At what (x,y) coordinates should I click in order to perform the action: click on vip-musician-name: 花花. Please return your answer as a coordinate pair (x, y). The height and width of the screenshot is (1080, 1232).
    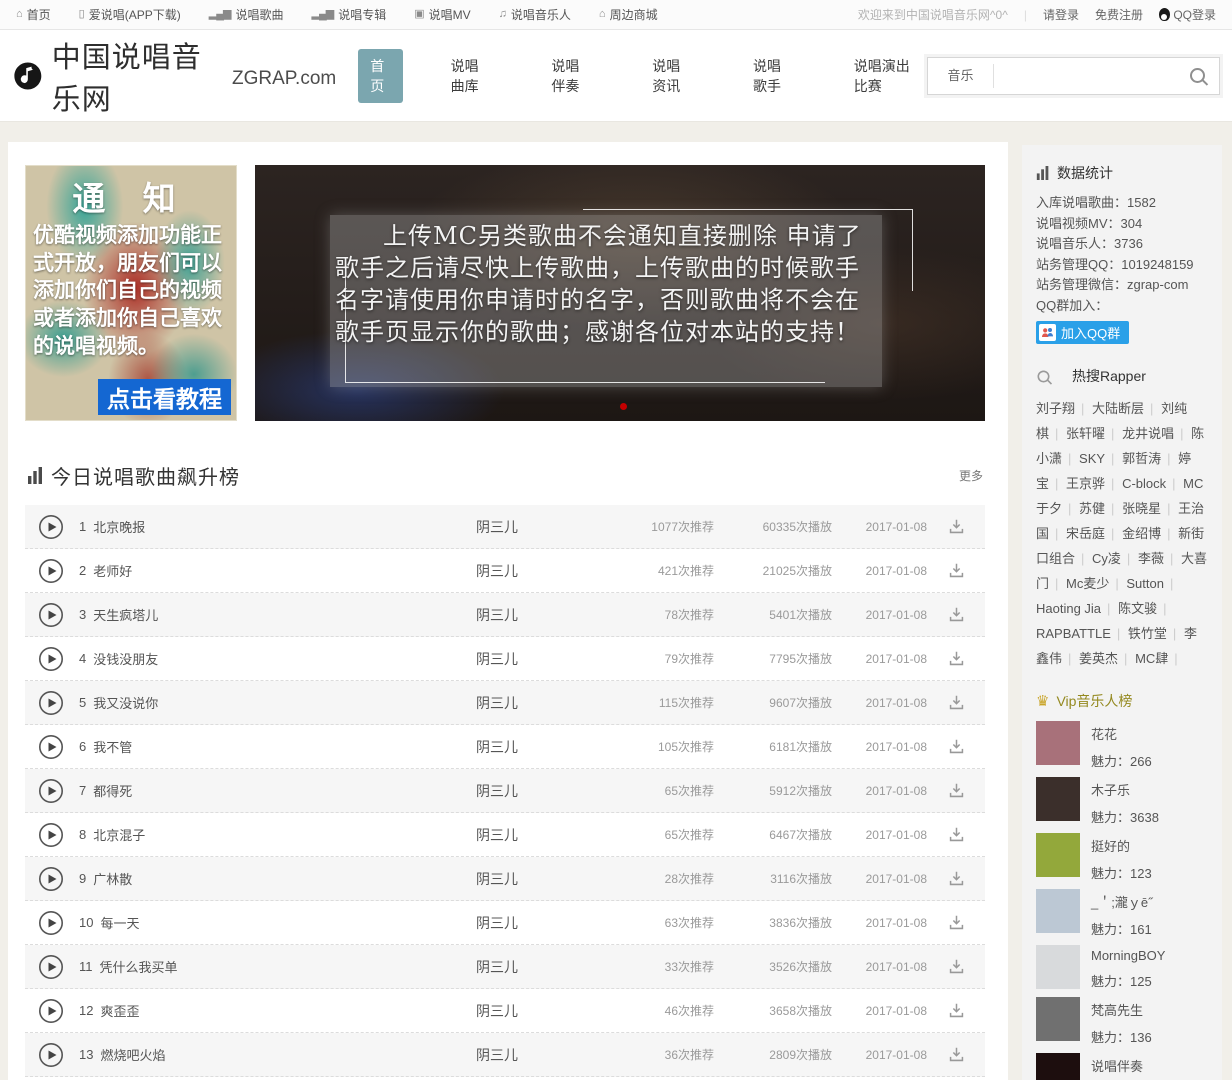
    Looking at the image, I should click on (1121, 733).